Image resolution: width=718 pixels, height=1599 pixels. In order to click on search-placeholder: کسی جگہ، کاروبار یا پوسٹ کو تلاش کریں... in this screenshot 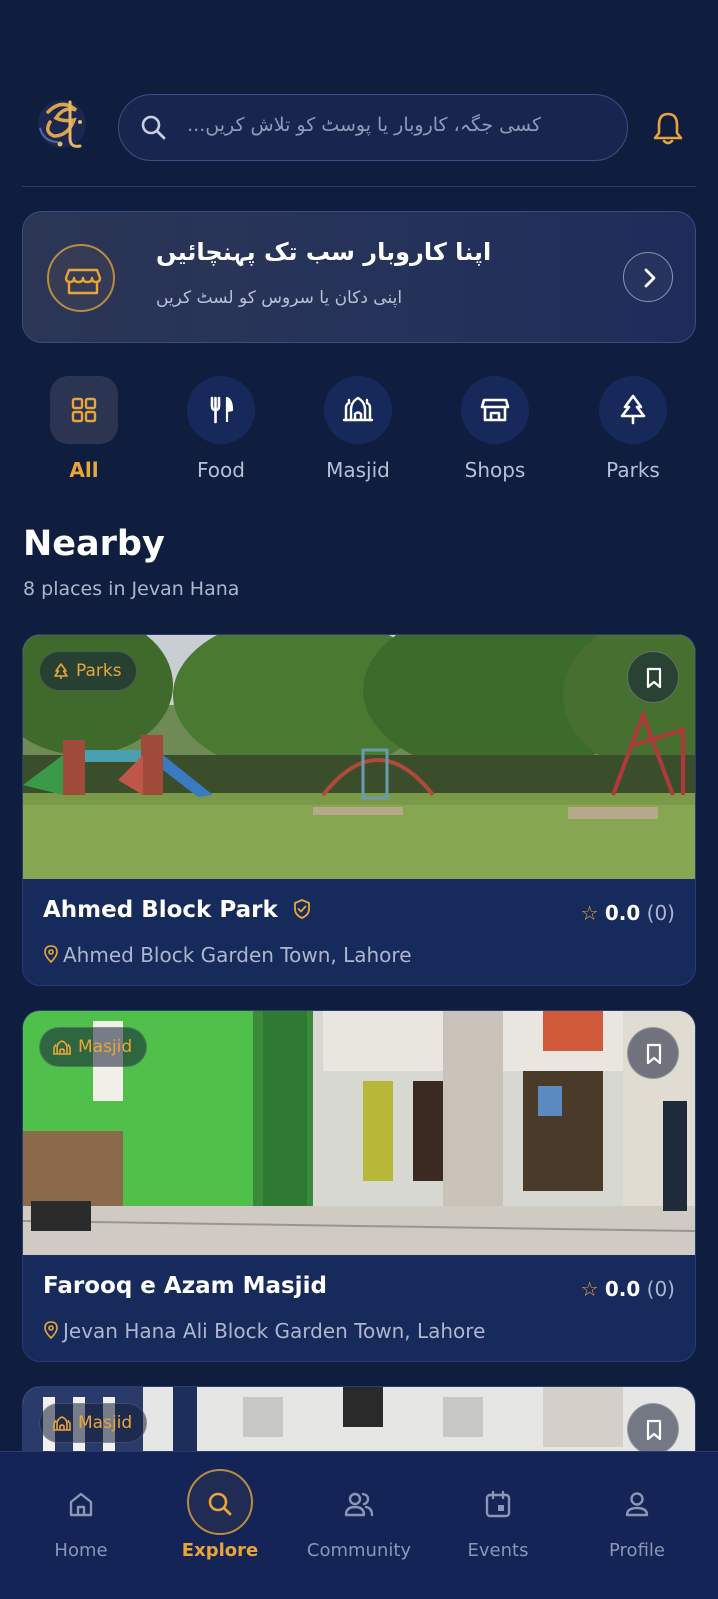, I will do `click(364, 125)`.